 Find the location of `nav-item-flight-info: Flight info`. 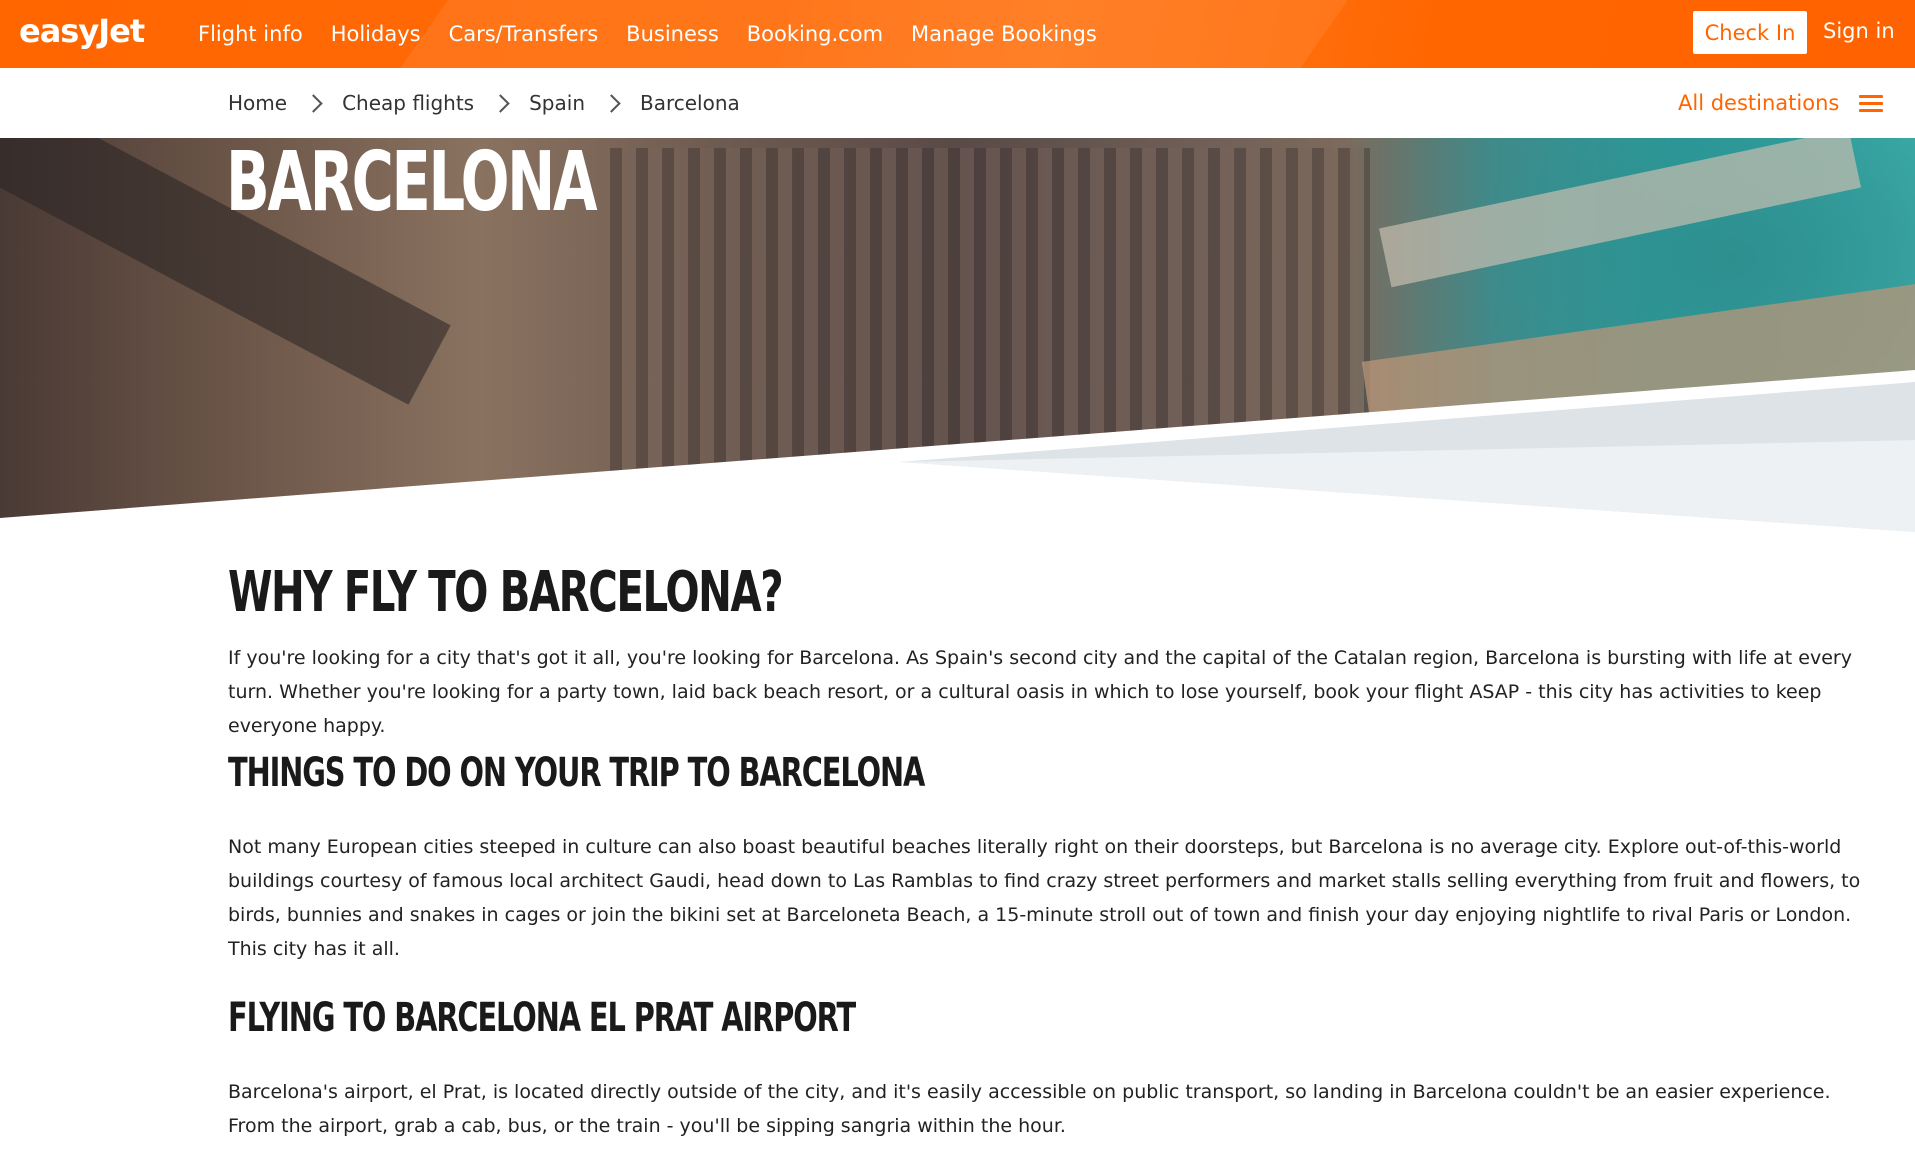

nav-item-flight-info: Flight info is located at coordinates (250, 34).